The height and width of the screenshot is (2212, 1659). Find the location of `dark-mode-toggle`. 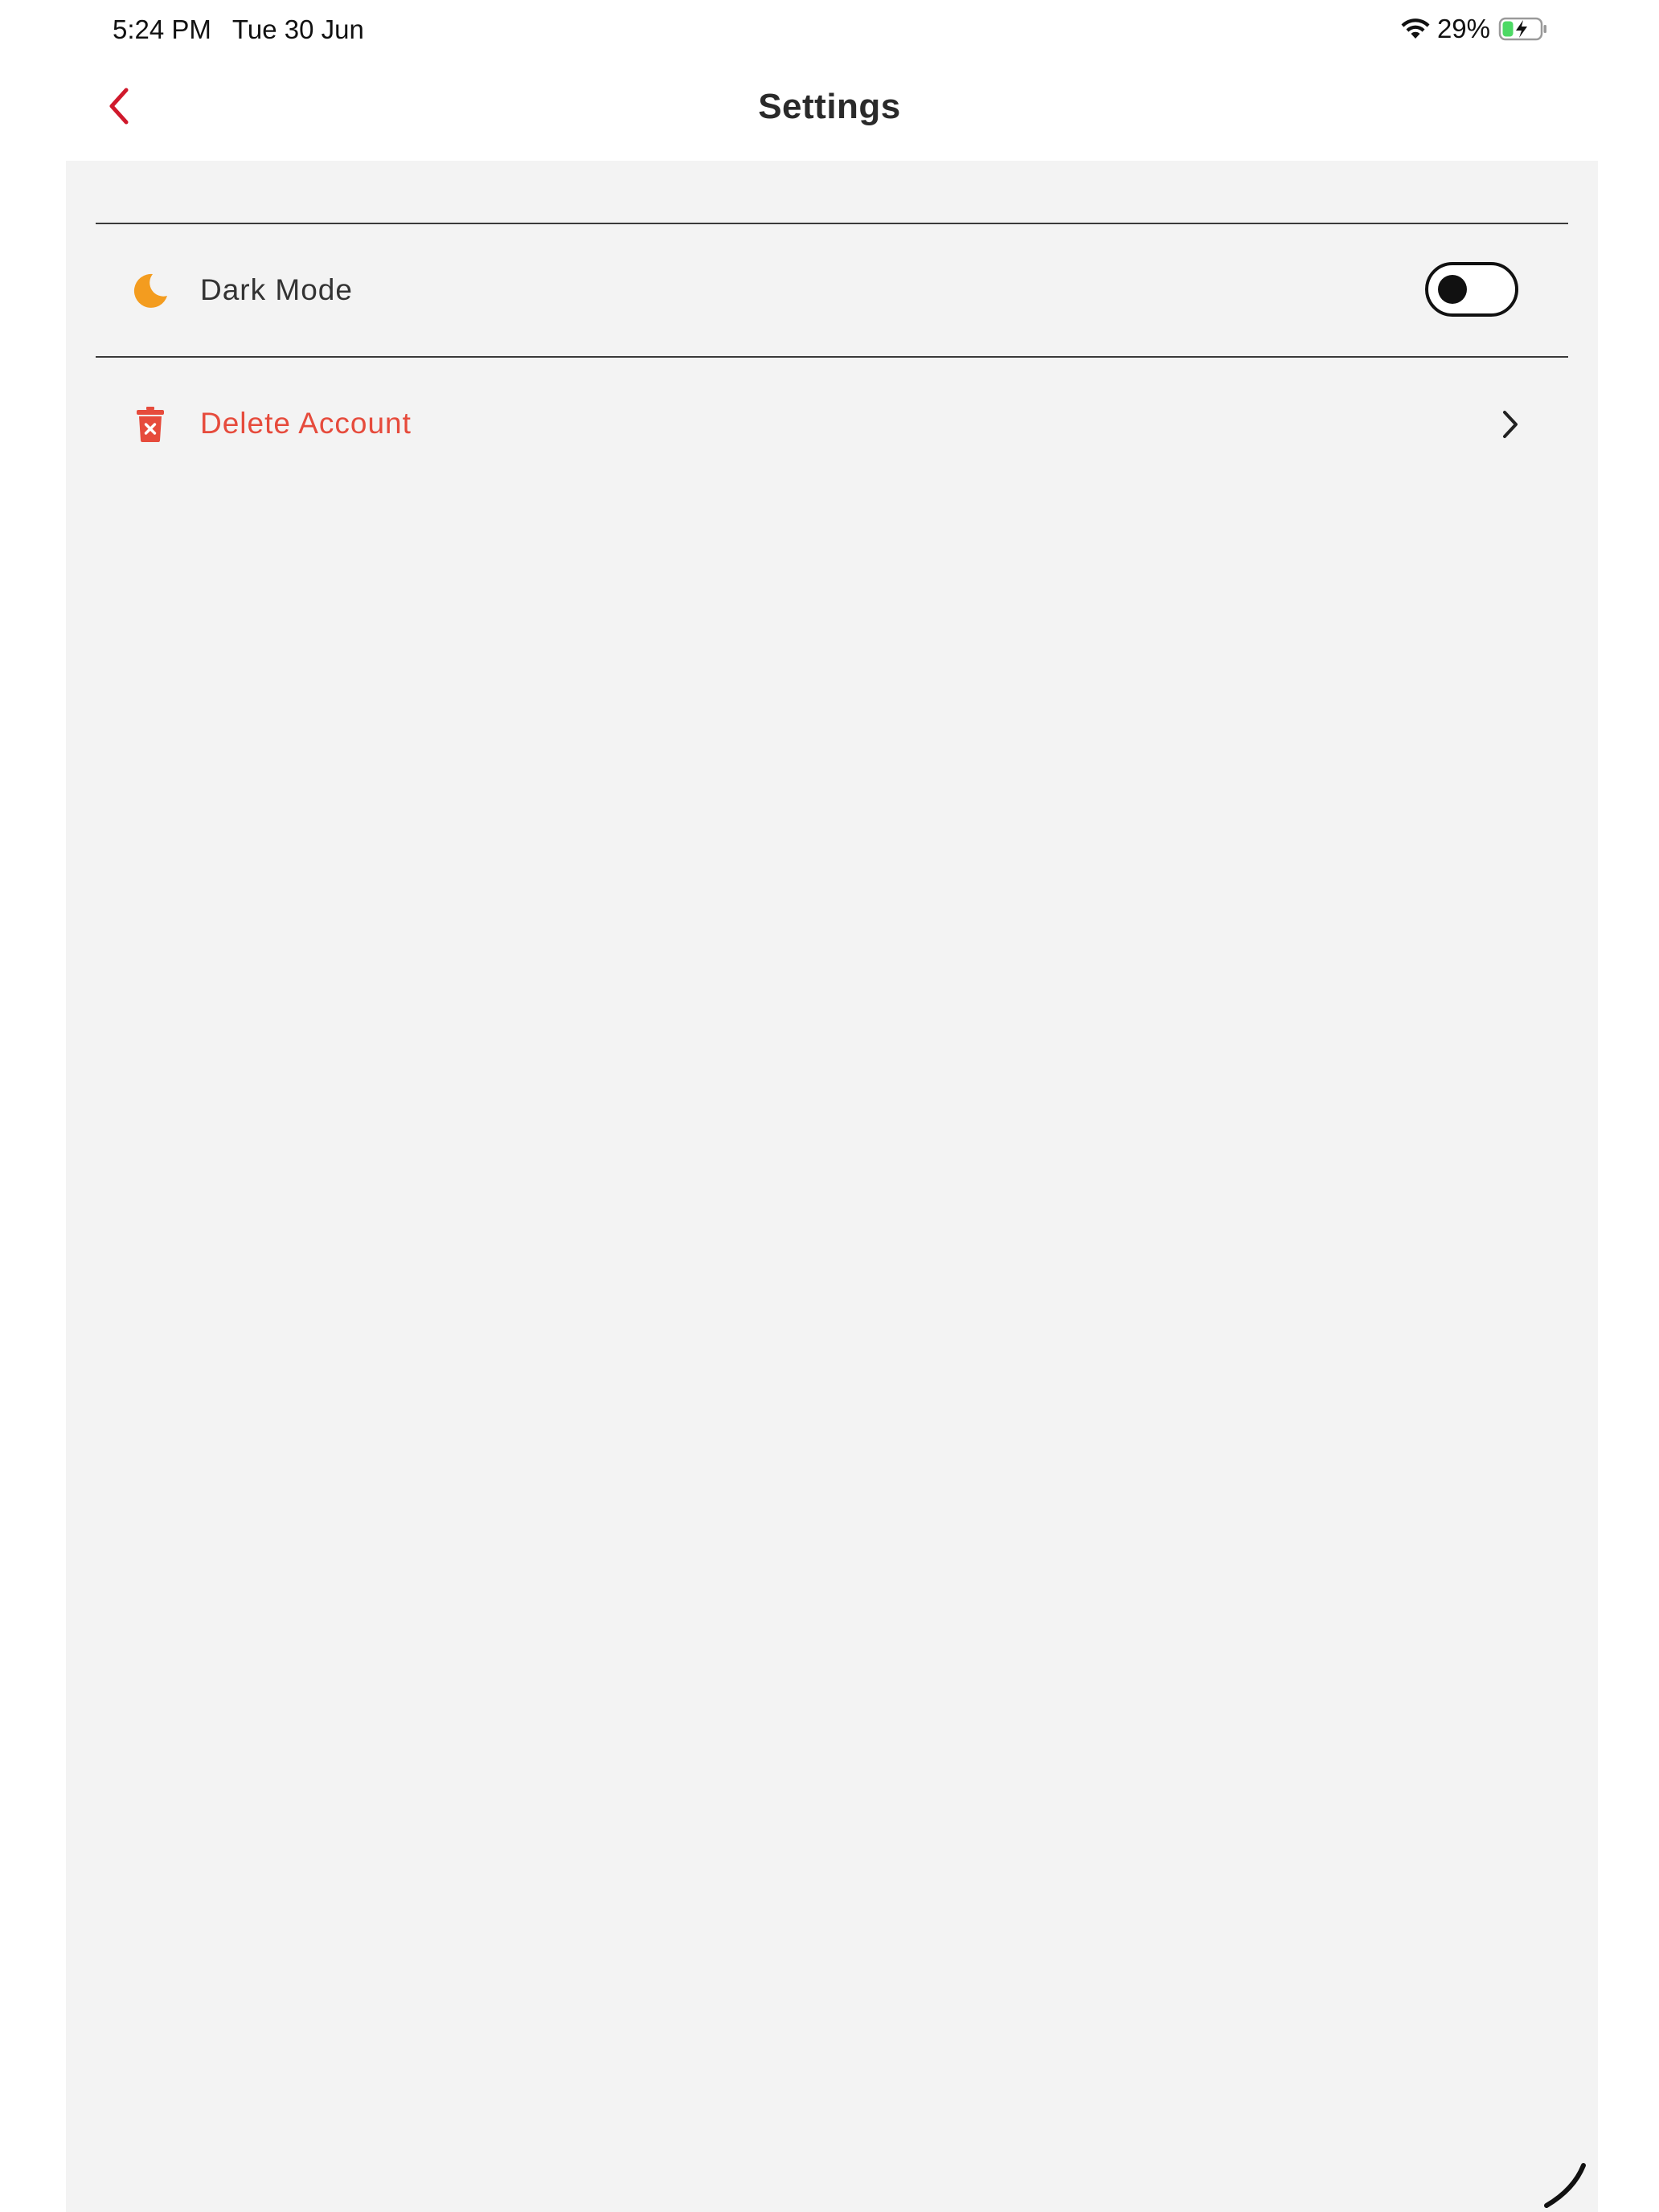

dark-mode-toggle is located at coordinates (1471, 289).